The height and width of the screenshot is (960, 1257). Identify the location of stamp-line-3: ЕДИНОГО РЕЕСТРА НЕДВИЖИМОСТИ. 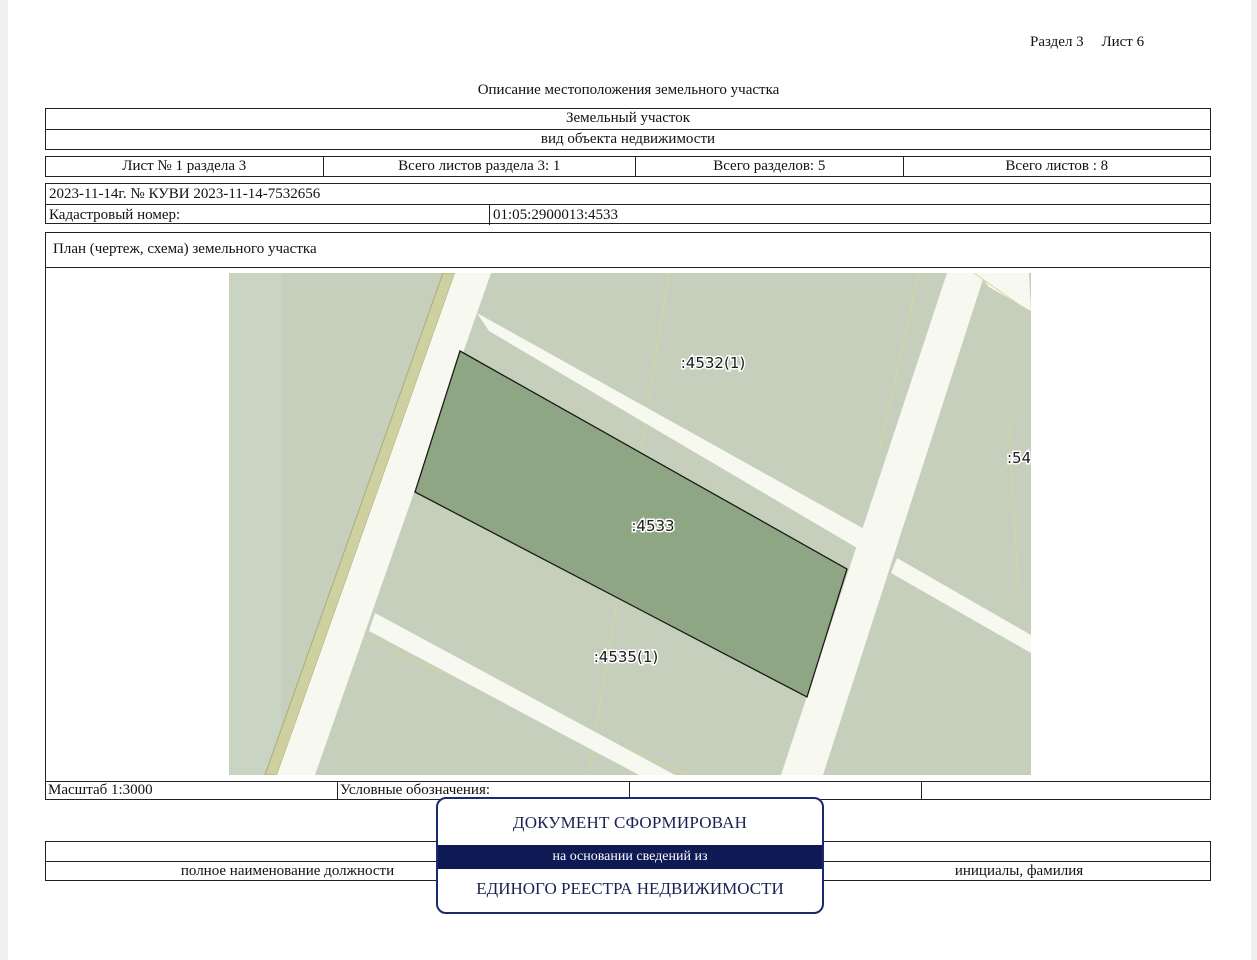
(630, 888).